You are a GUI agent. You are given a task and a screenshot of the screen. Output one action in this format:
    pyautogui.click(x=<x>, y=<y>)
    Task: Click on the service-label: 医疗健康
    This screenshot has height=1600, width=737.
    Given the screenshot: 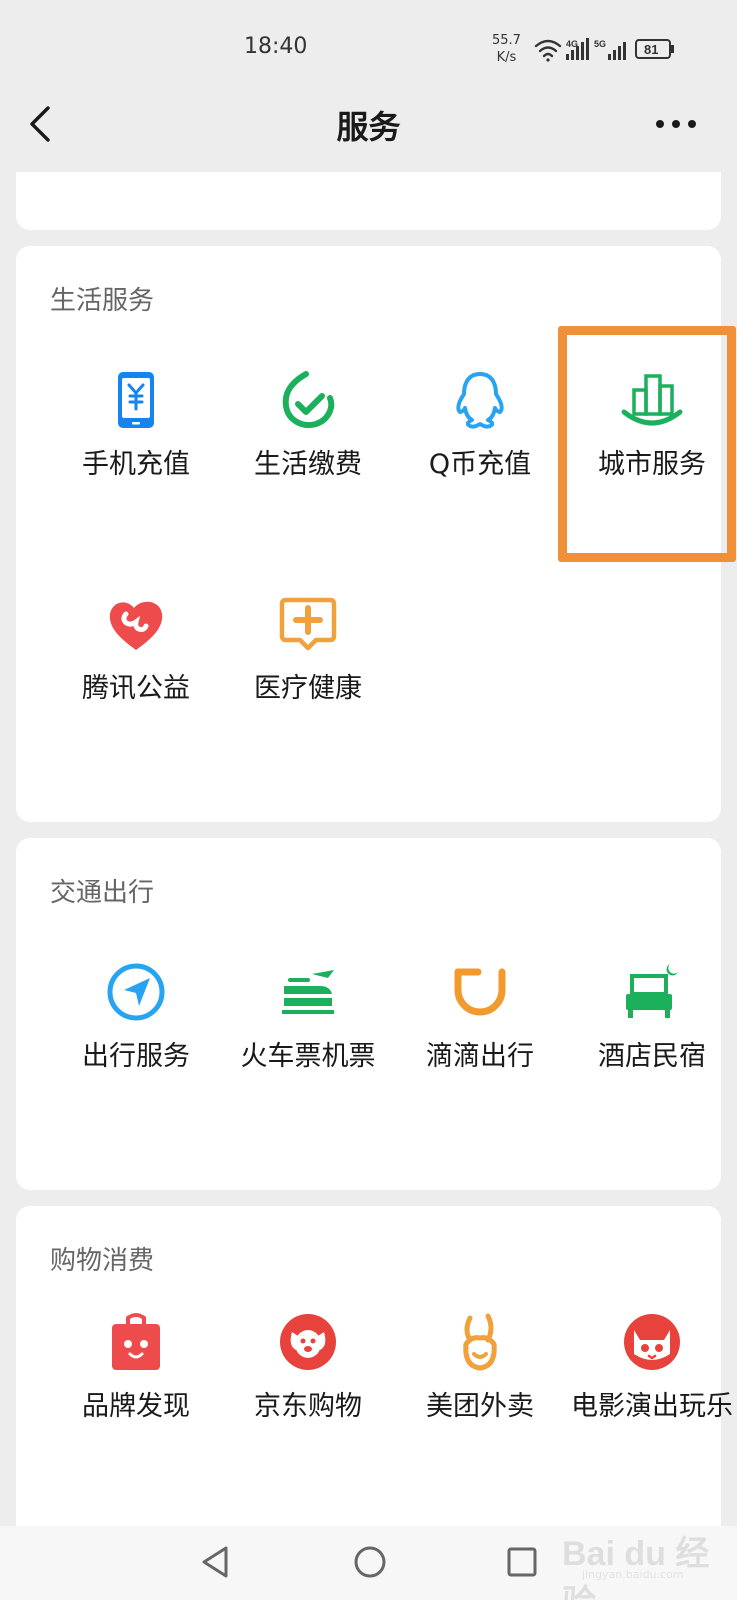 What is the action you would take?
    pyautogui.click(x=308, y=688)
    